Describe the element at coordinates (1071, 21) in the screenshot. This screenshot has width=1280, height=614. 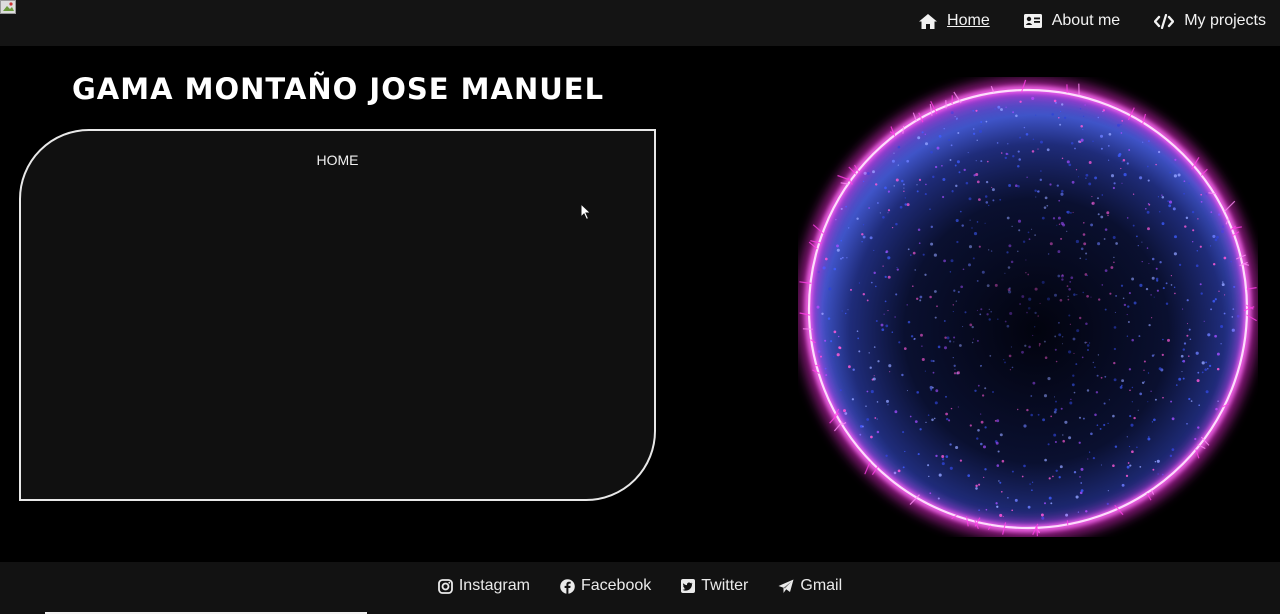
I see `nav-item-about: About me` at that location.